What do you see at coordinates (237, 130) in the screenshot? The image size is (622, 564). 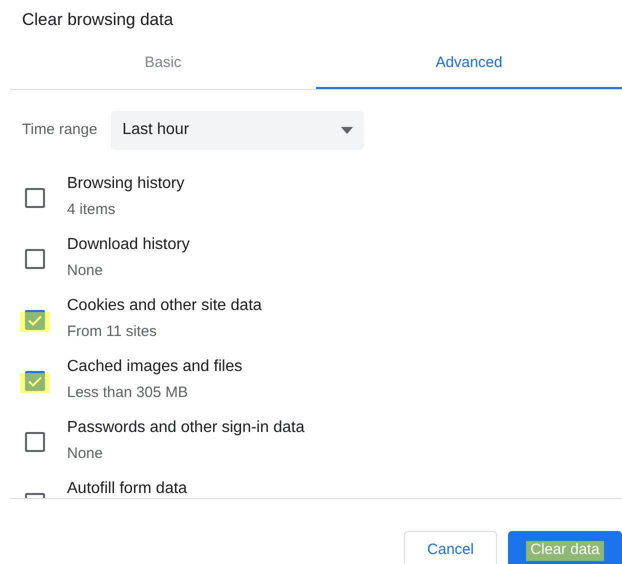 I see `time-range-select: Last hour` at bounding box center [237, 130].